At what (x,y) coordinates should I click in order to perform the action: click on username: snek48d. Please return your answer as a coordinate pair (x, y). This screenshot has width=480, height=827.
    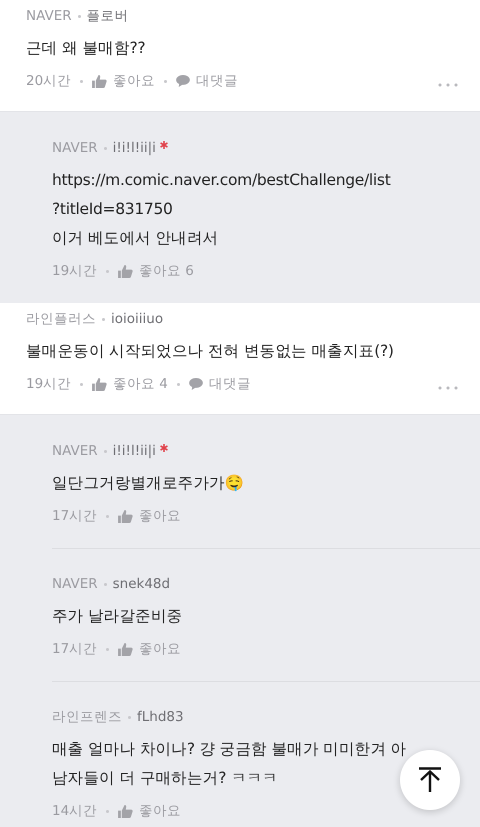
    Looking at the image, I should click on (141, 584).